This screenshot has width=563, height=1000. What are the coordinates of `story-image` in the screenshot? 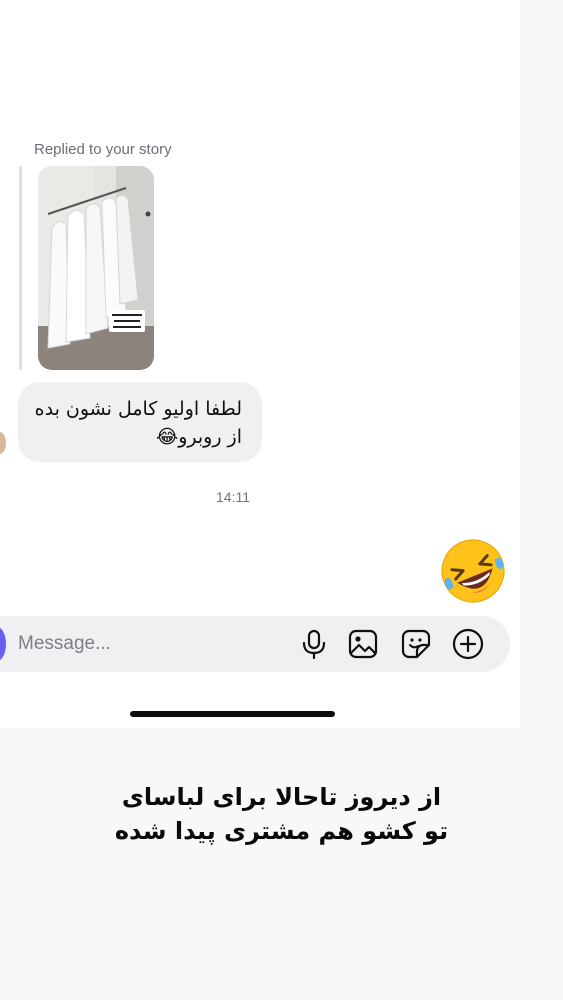 It's located at (96, 268).